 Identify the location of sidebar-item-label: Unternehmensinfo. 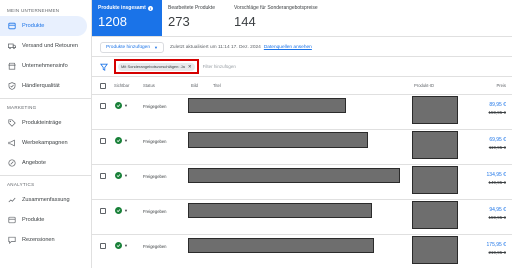
(45, 66).